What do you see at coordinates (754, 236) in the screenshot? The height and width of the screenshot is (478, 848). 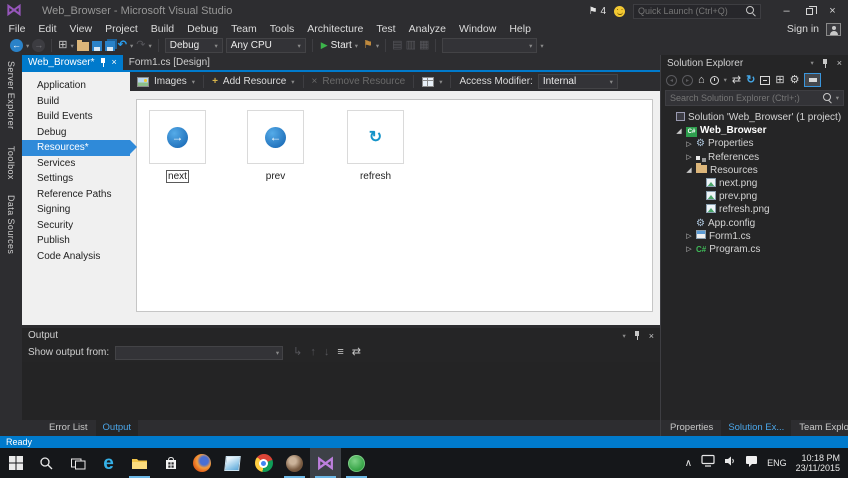 I see `tree-item-form1.cs: ▷ Form1.cs` at bounding box center [754, 236].